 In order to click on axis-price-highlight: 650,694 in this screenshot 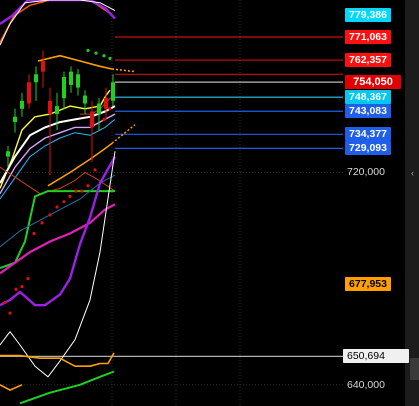, I will do `click(376, 356)`.